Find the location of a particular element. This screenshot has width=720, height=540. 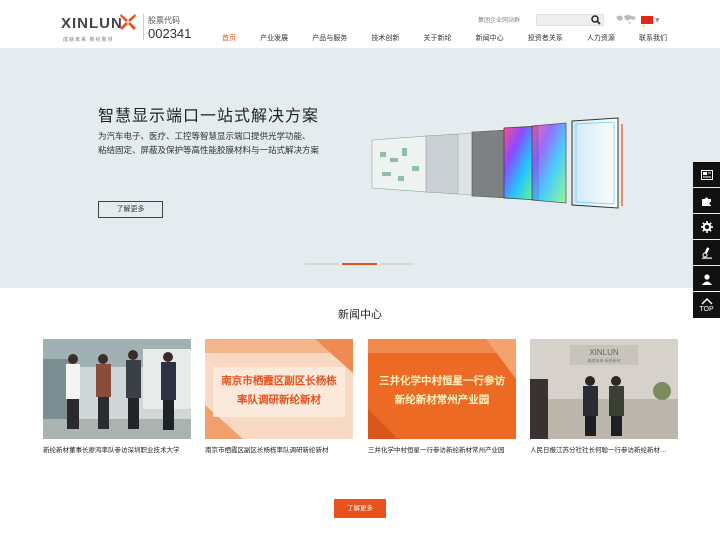

news-card-3-headline-line-1: 三井化学中村恒星一行参访 is located at coordinates (442, 381).